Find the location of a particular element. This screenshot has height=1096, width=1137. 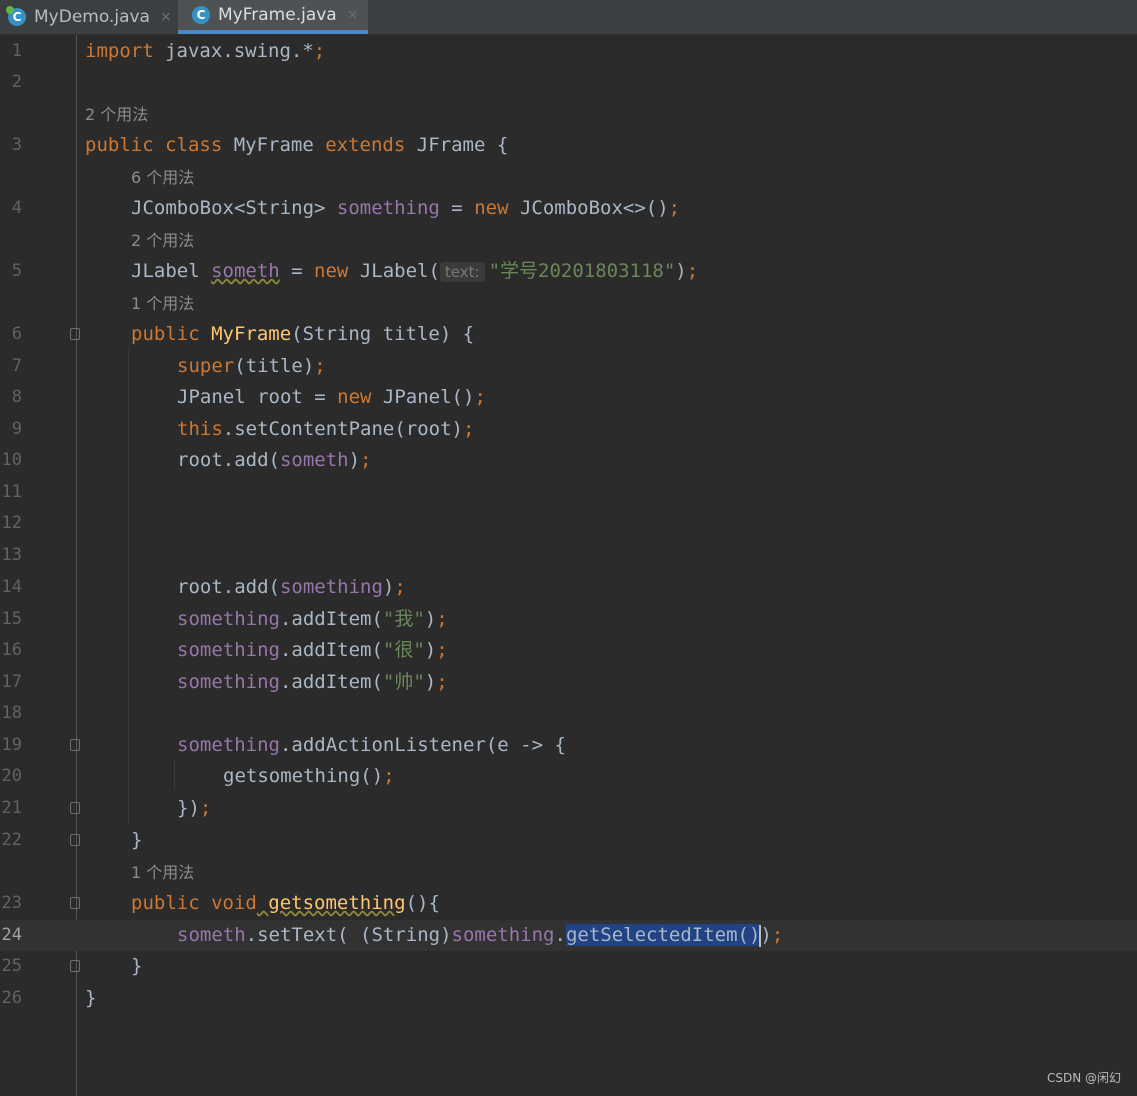

watermark: CSDN @闲幻 is located at coordinates (1083, 1078).